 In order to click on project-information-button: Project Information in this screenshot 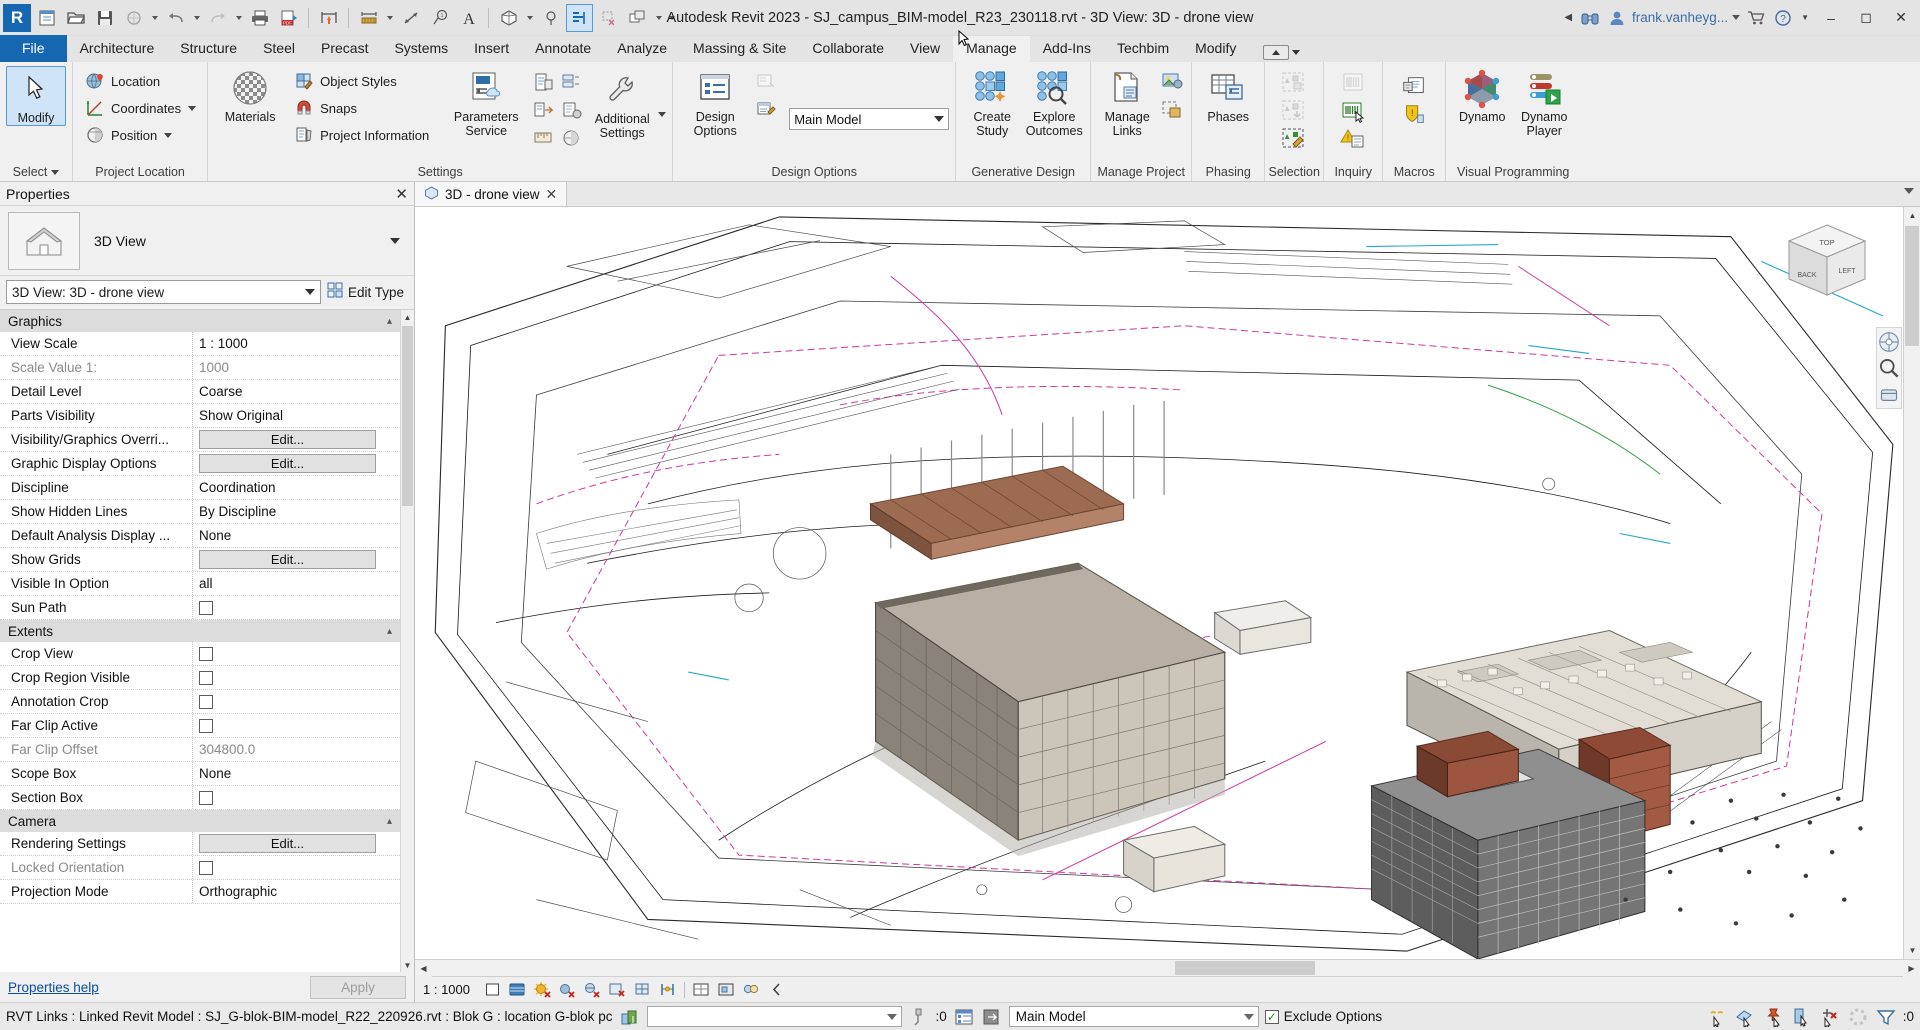, I will do `click(361, 135)`.